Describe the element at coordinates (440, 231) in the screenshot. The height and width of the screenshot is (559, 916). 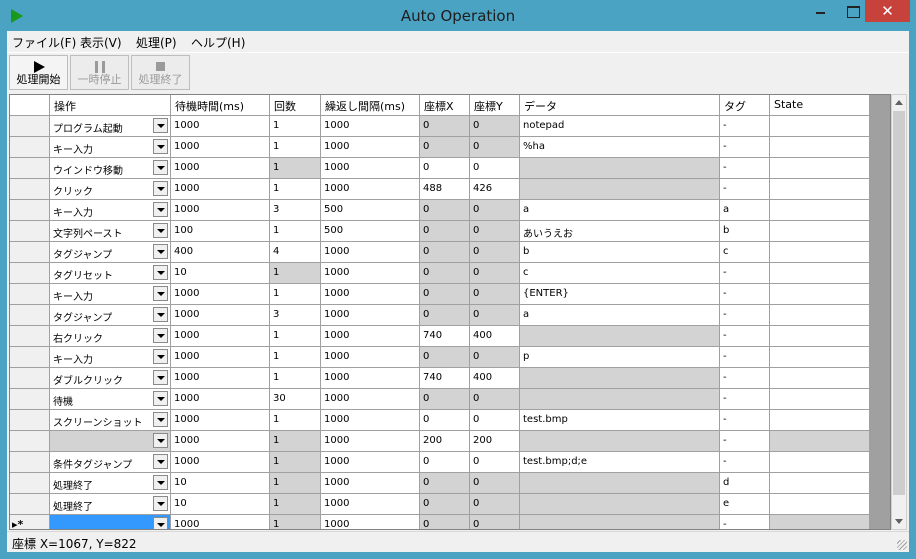
I see `table-row: 文字列ペースト 100 1 500 0 0 あいうえお b` at that location.